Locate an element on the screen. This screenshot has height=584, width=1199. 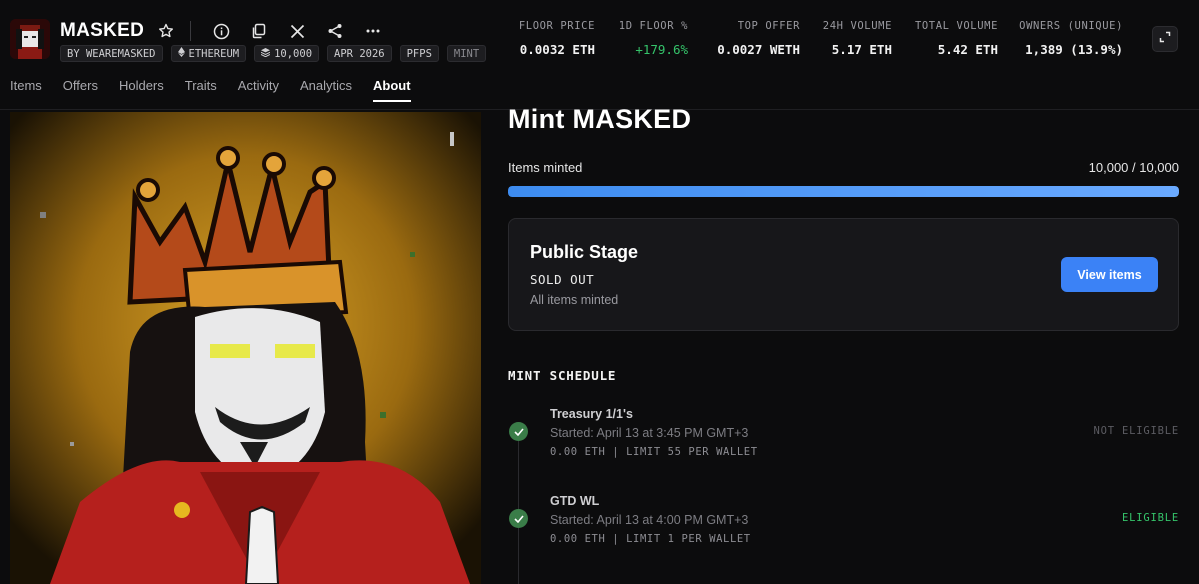
stat-label: 24H VOLUME is located at coordinates (857, 26).